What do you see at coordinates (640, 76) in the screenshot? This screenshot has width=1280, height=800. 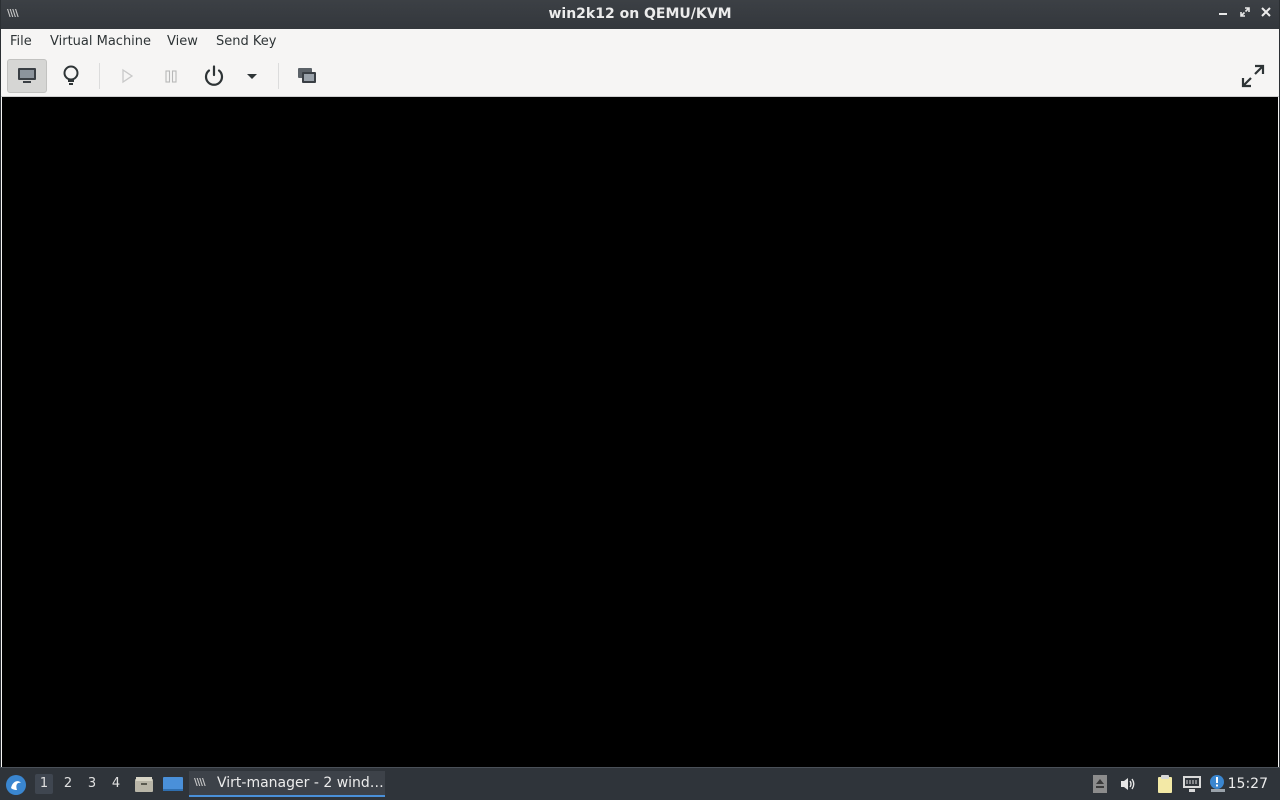 I see `toolbar` at bounding box center [640, 76].